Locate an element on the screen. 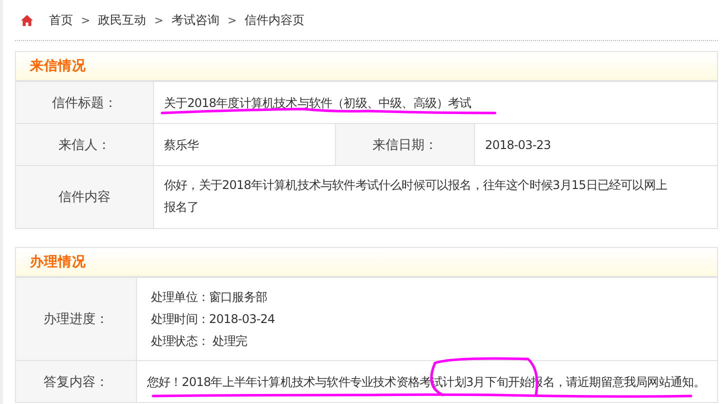 Image resolution: width=724 pixels, height=404 pixels. status-line: 处理时间：2018-03-24 is located at coordinates (213, 319).